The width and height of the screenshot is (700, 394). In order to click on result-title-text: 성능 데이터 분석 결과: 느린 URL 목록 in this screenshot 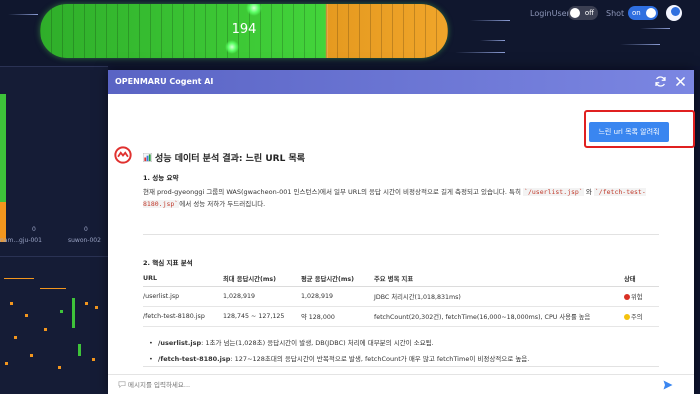, I will do `click(230, 159)`.